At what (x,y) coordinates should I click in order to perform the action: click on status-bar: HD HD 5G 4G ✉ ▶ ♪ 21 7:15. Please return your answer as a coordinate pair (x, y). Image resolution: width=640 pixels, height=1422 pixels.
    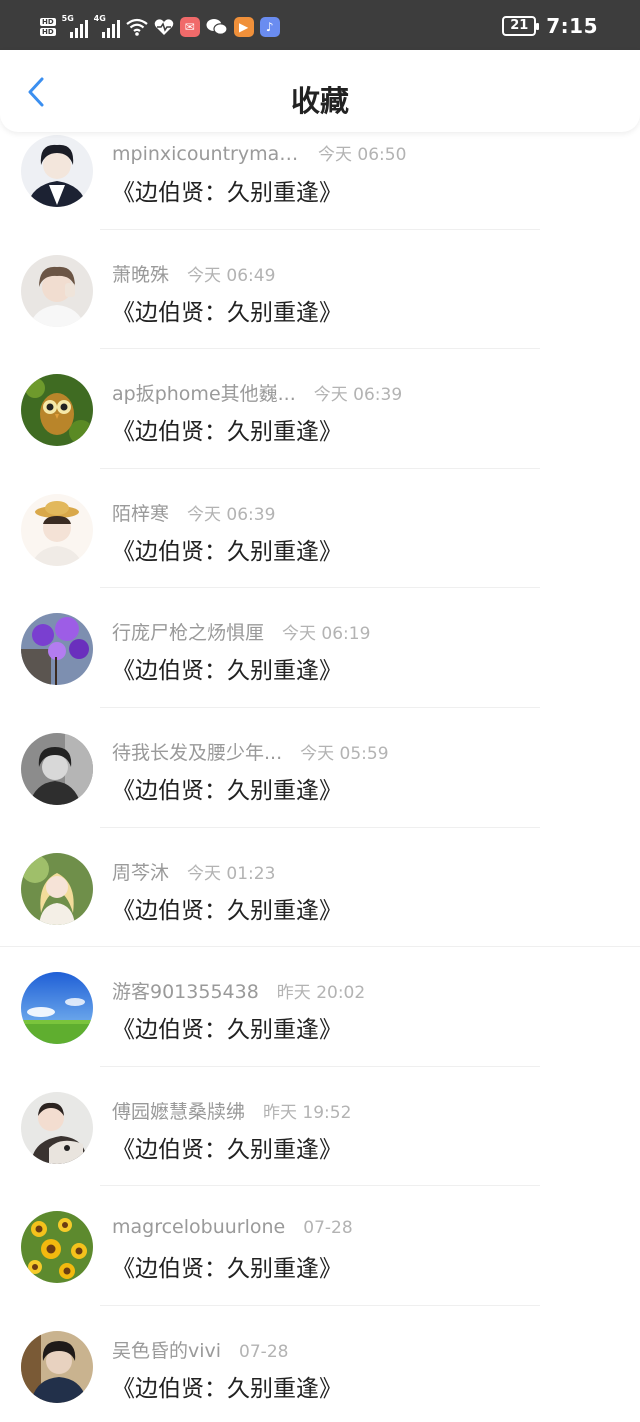
    Looking at the image, I should click on (320, 25).